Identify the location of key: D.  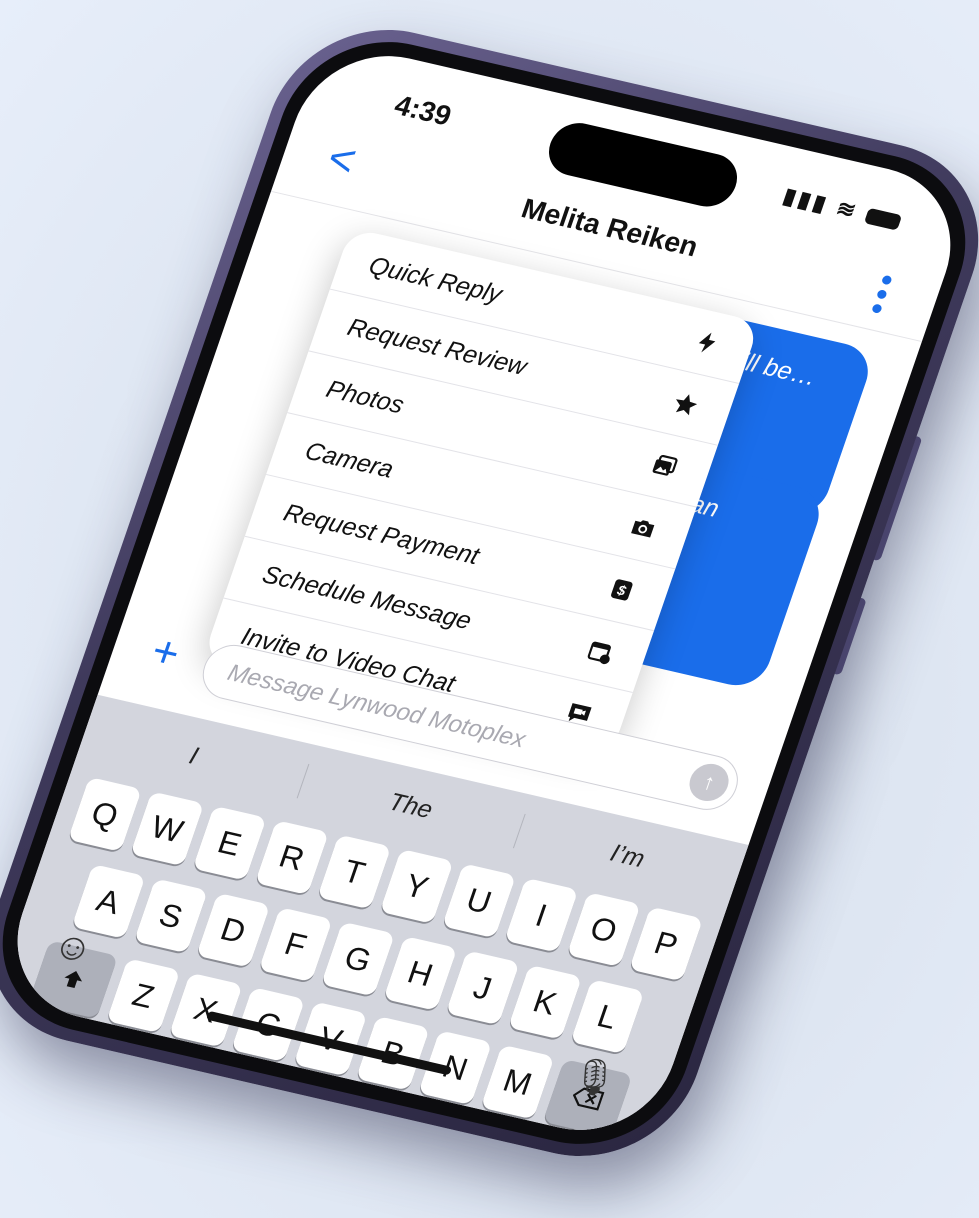
(233, 930).